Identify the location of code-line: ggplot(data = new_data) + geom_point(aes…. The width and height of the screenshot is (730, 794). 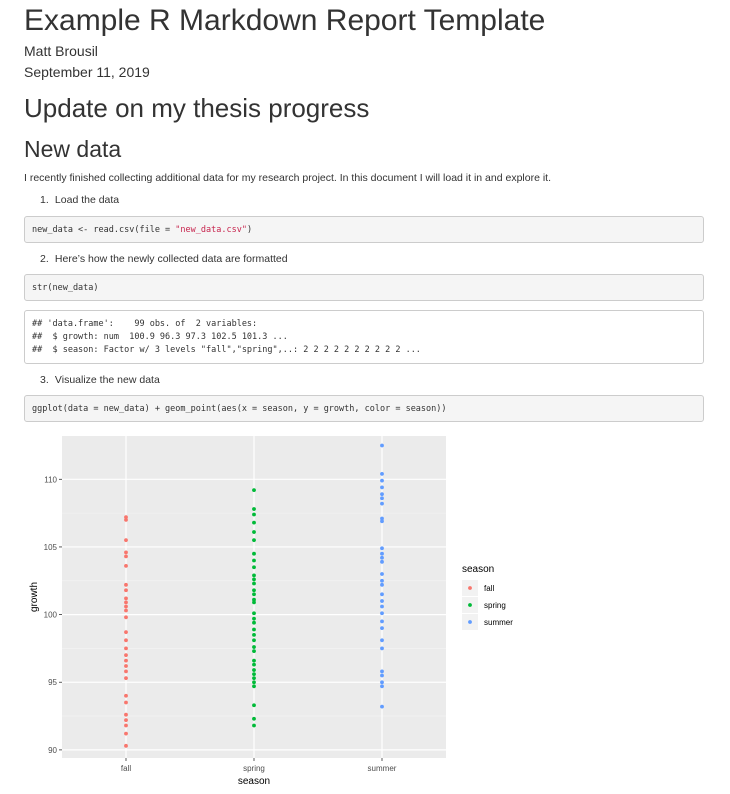
(239, 409).